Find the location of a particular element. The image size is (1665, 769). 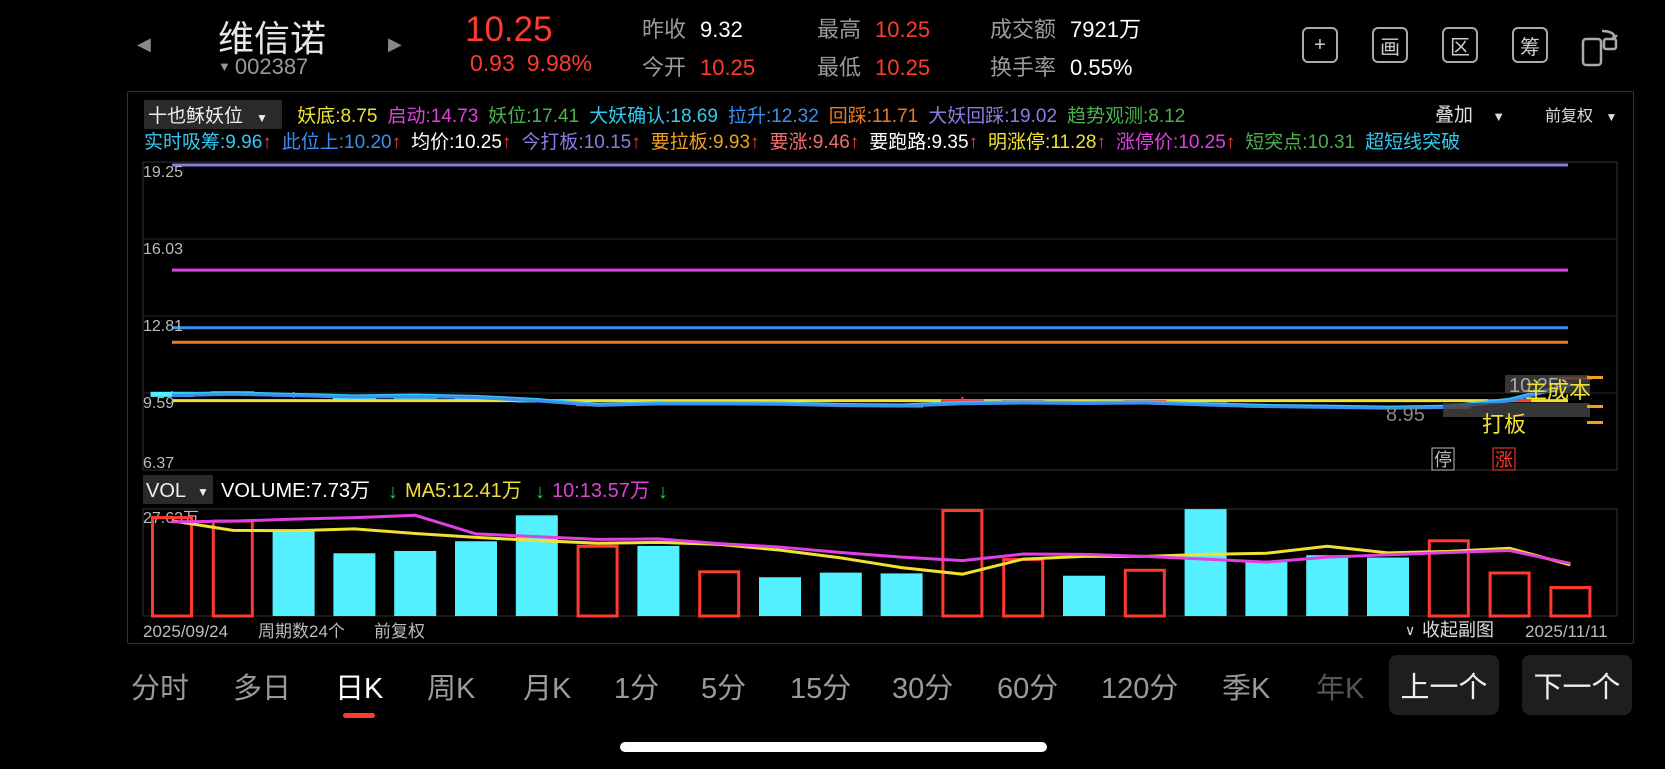

price-axis-labels: 19.25 16.03 12.81 9.59 6.37 is located at coordinates (163, 318).